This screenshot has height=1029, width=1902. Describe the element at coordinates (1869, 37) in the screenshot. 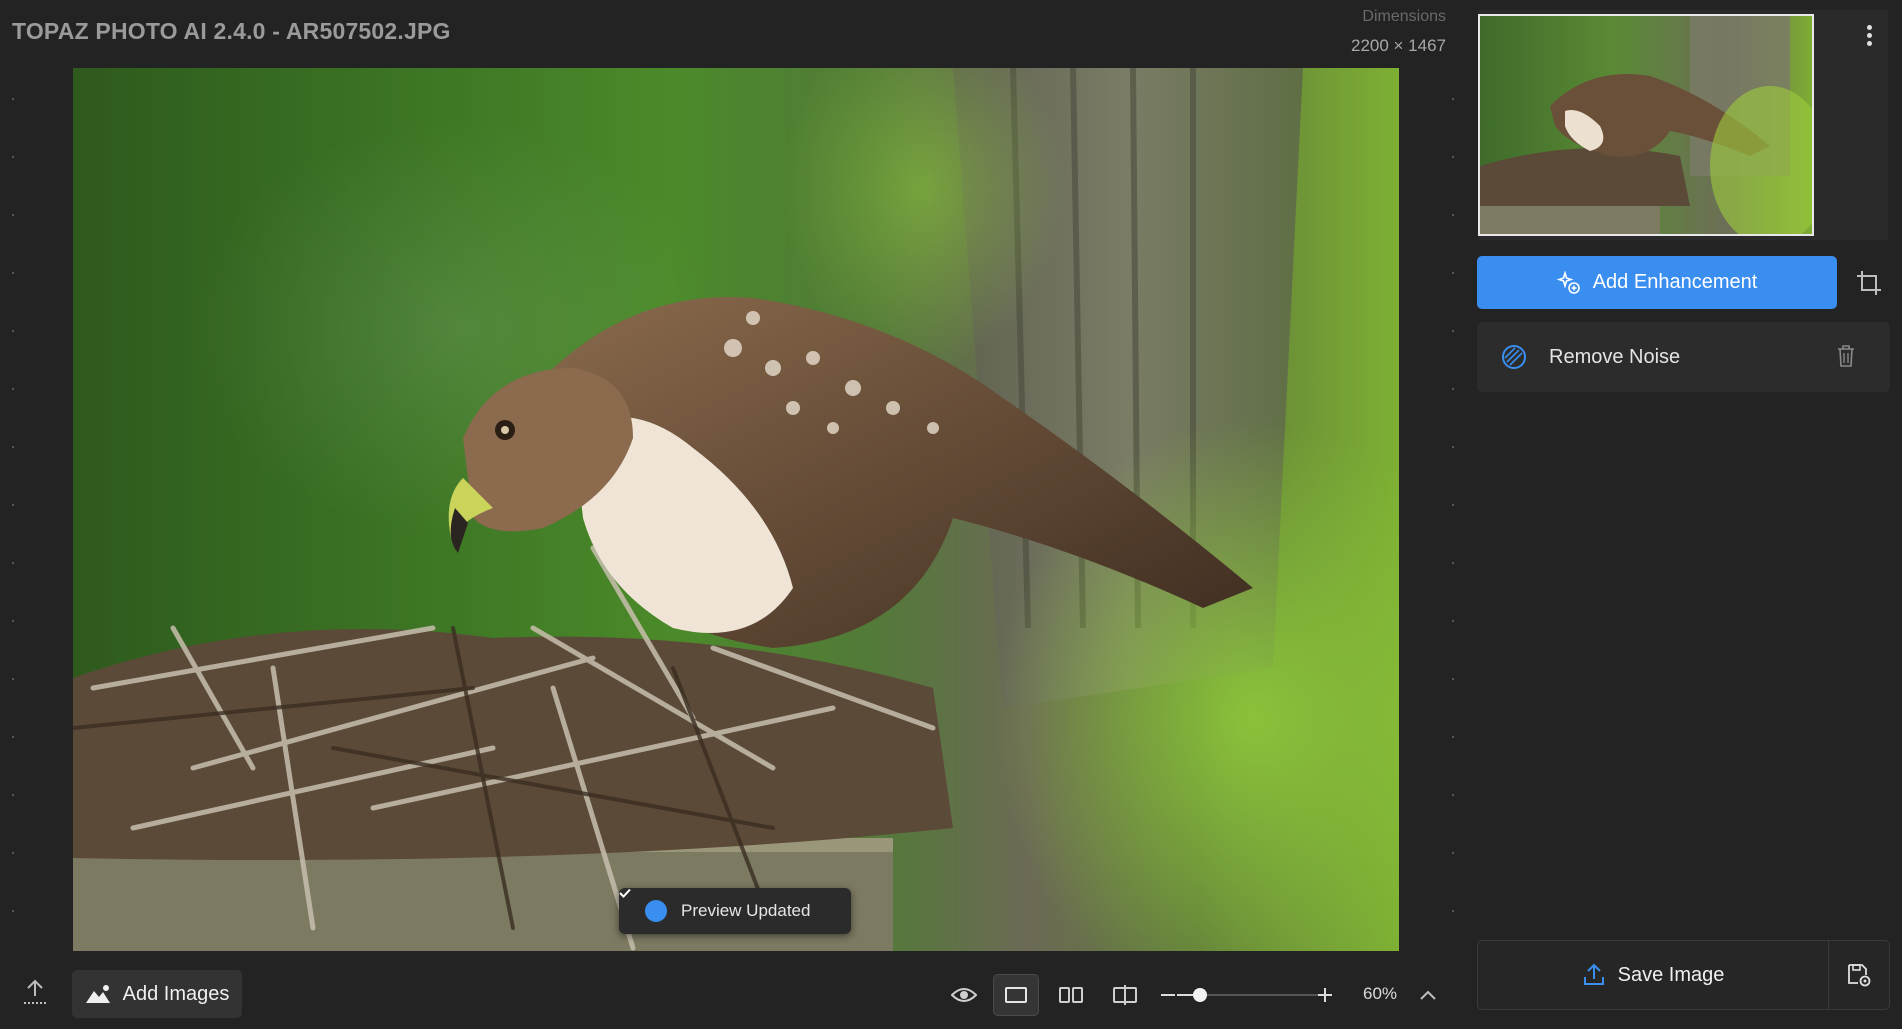

I see `more-options-icon` at that location.